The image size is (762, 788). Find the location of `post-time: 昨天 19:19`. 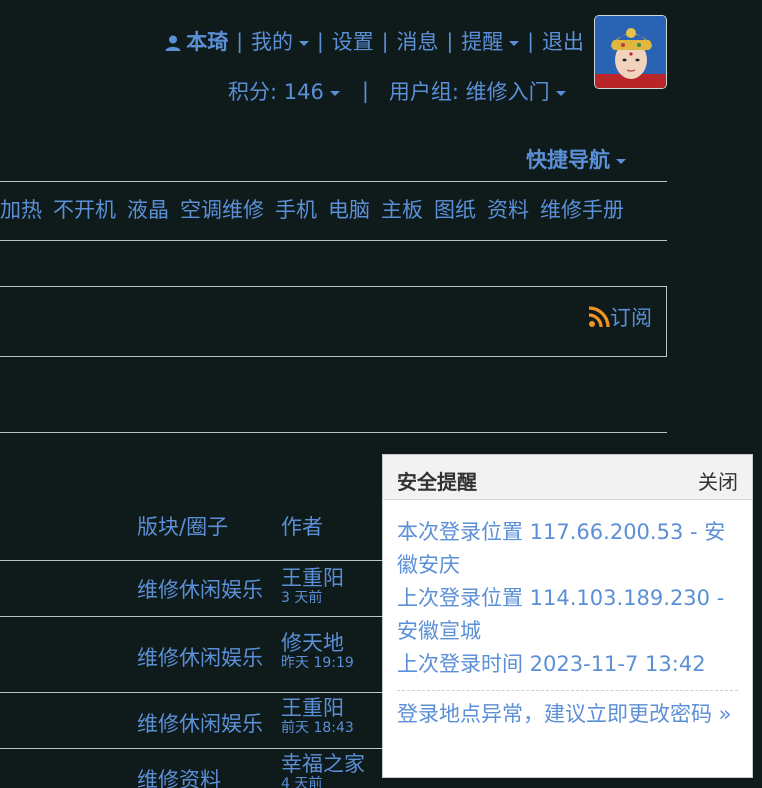

post-time: 昨天 19:19 is located at coordinates (317, 663).